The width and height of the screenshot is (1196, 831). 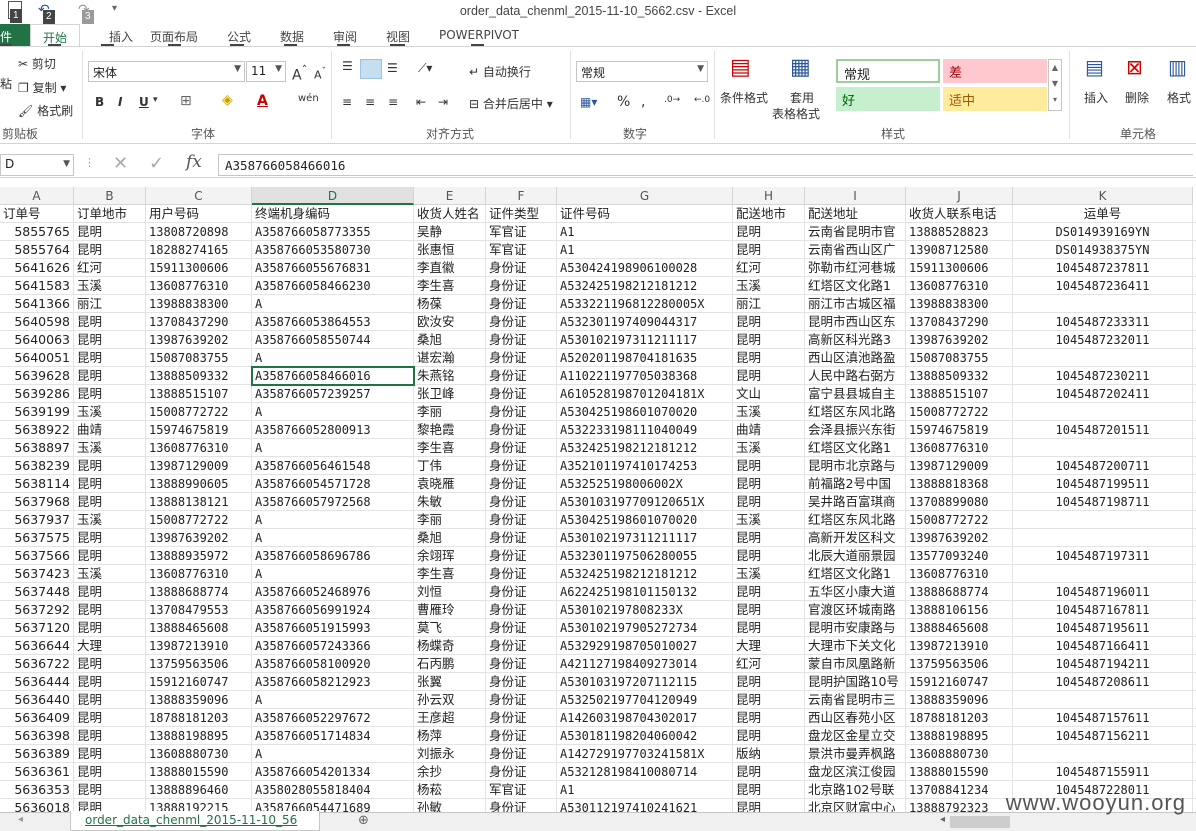 I want to click on table-cell: A358766058212923, so click(x=333, y=682).